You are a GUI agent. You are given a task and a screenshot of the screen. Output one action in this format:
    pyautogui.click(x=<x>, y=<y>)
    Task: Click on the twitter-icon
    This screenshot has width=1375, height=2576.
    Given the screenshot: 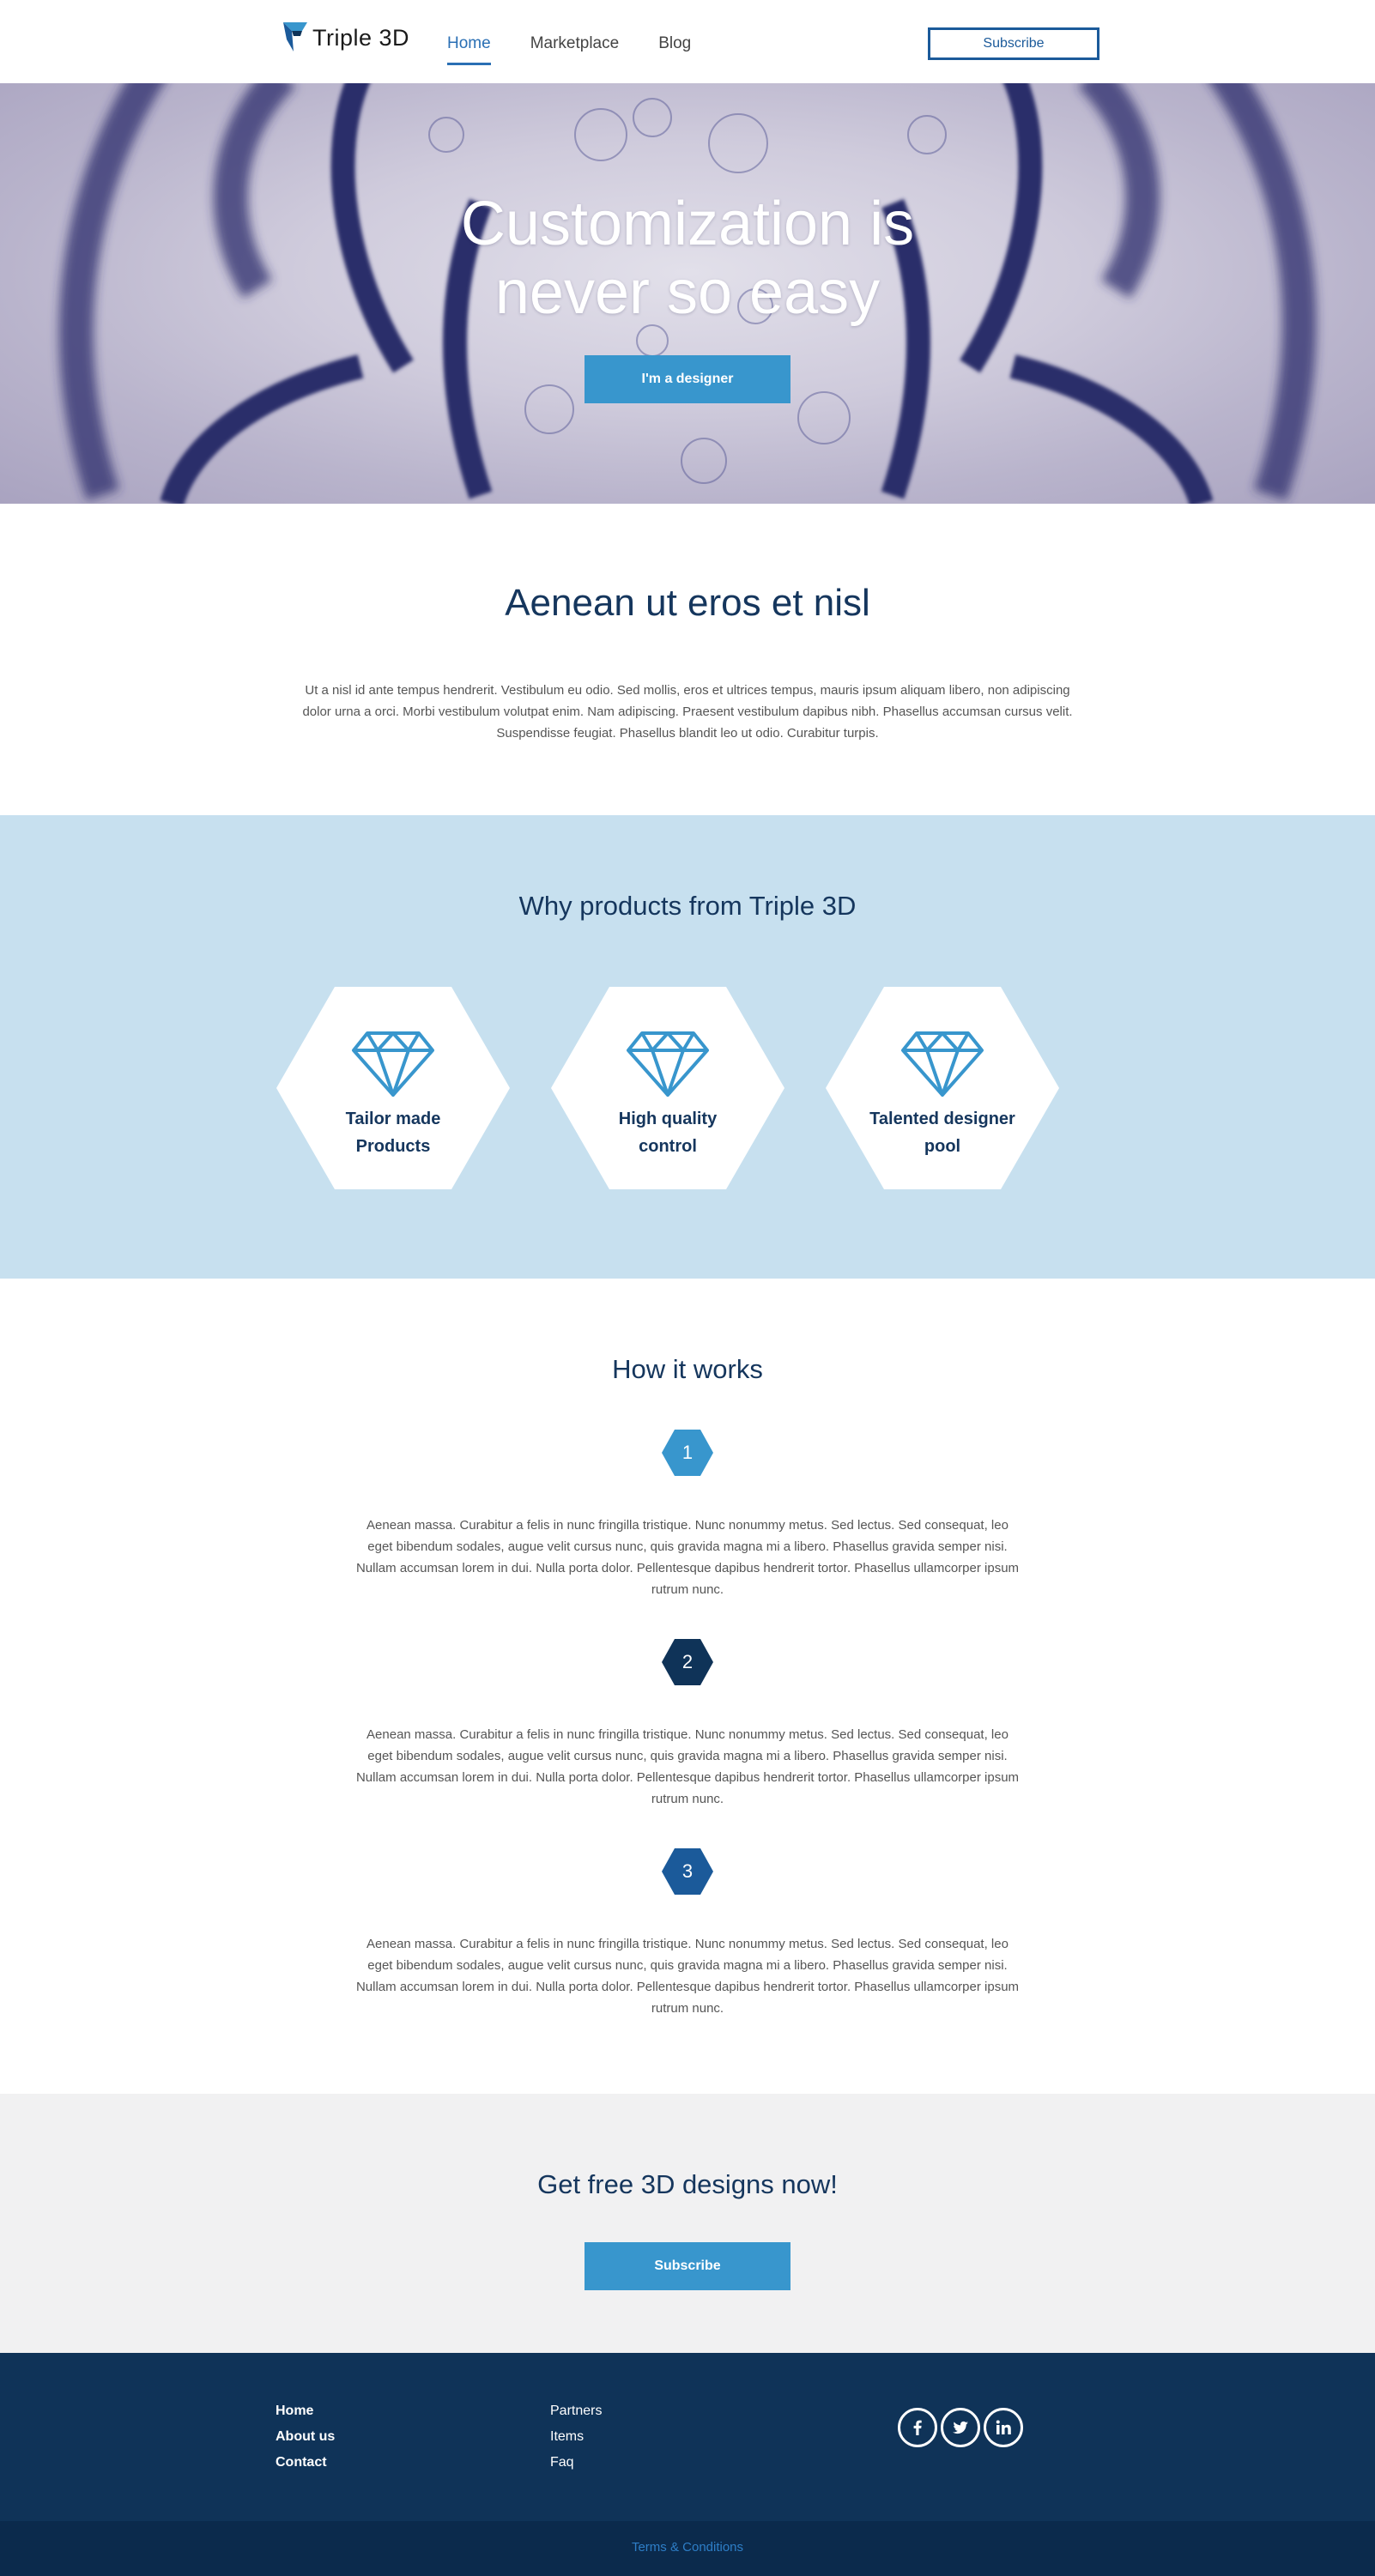 What is the action you would take?
    pyautogui.click(x=960, y=2427)
    